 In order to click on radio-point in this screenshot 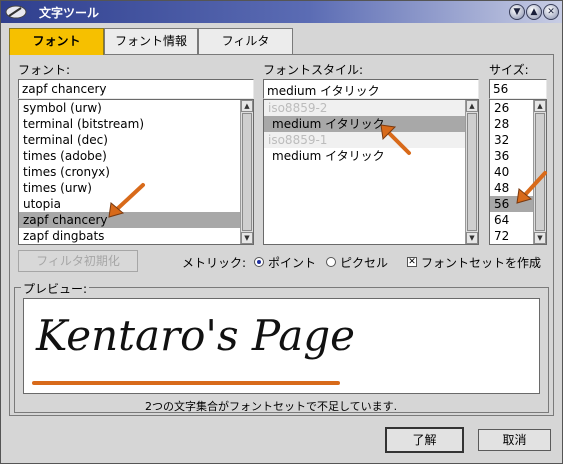, I will do `click(259, 262)`.